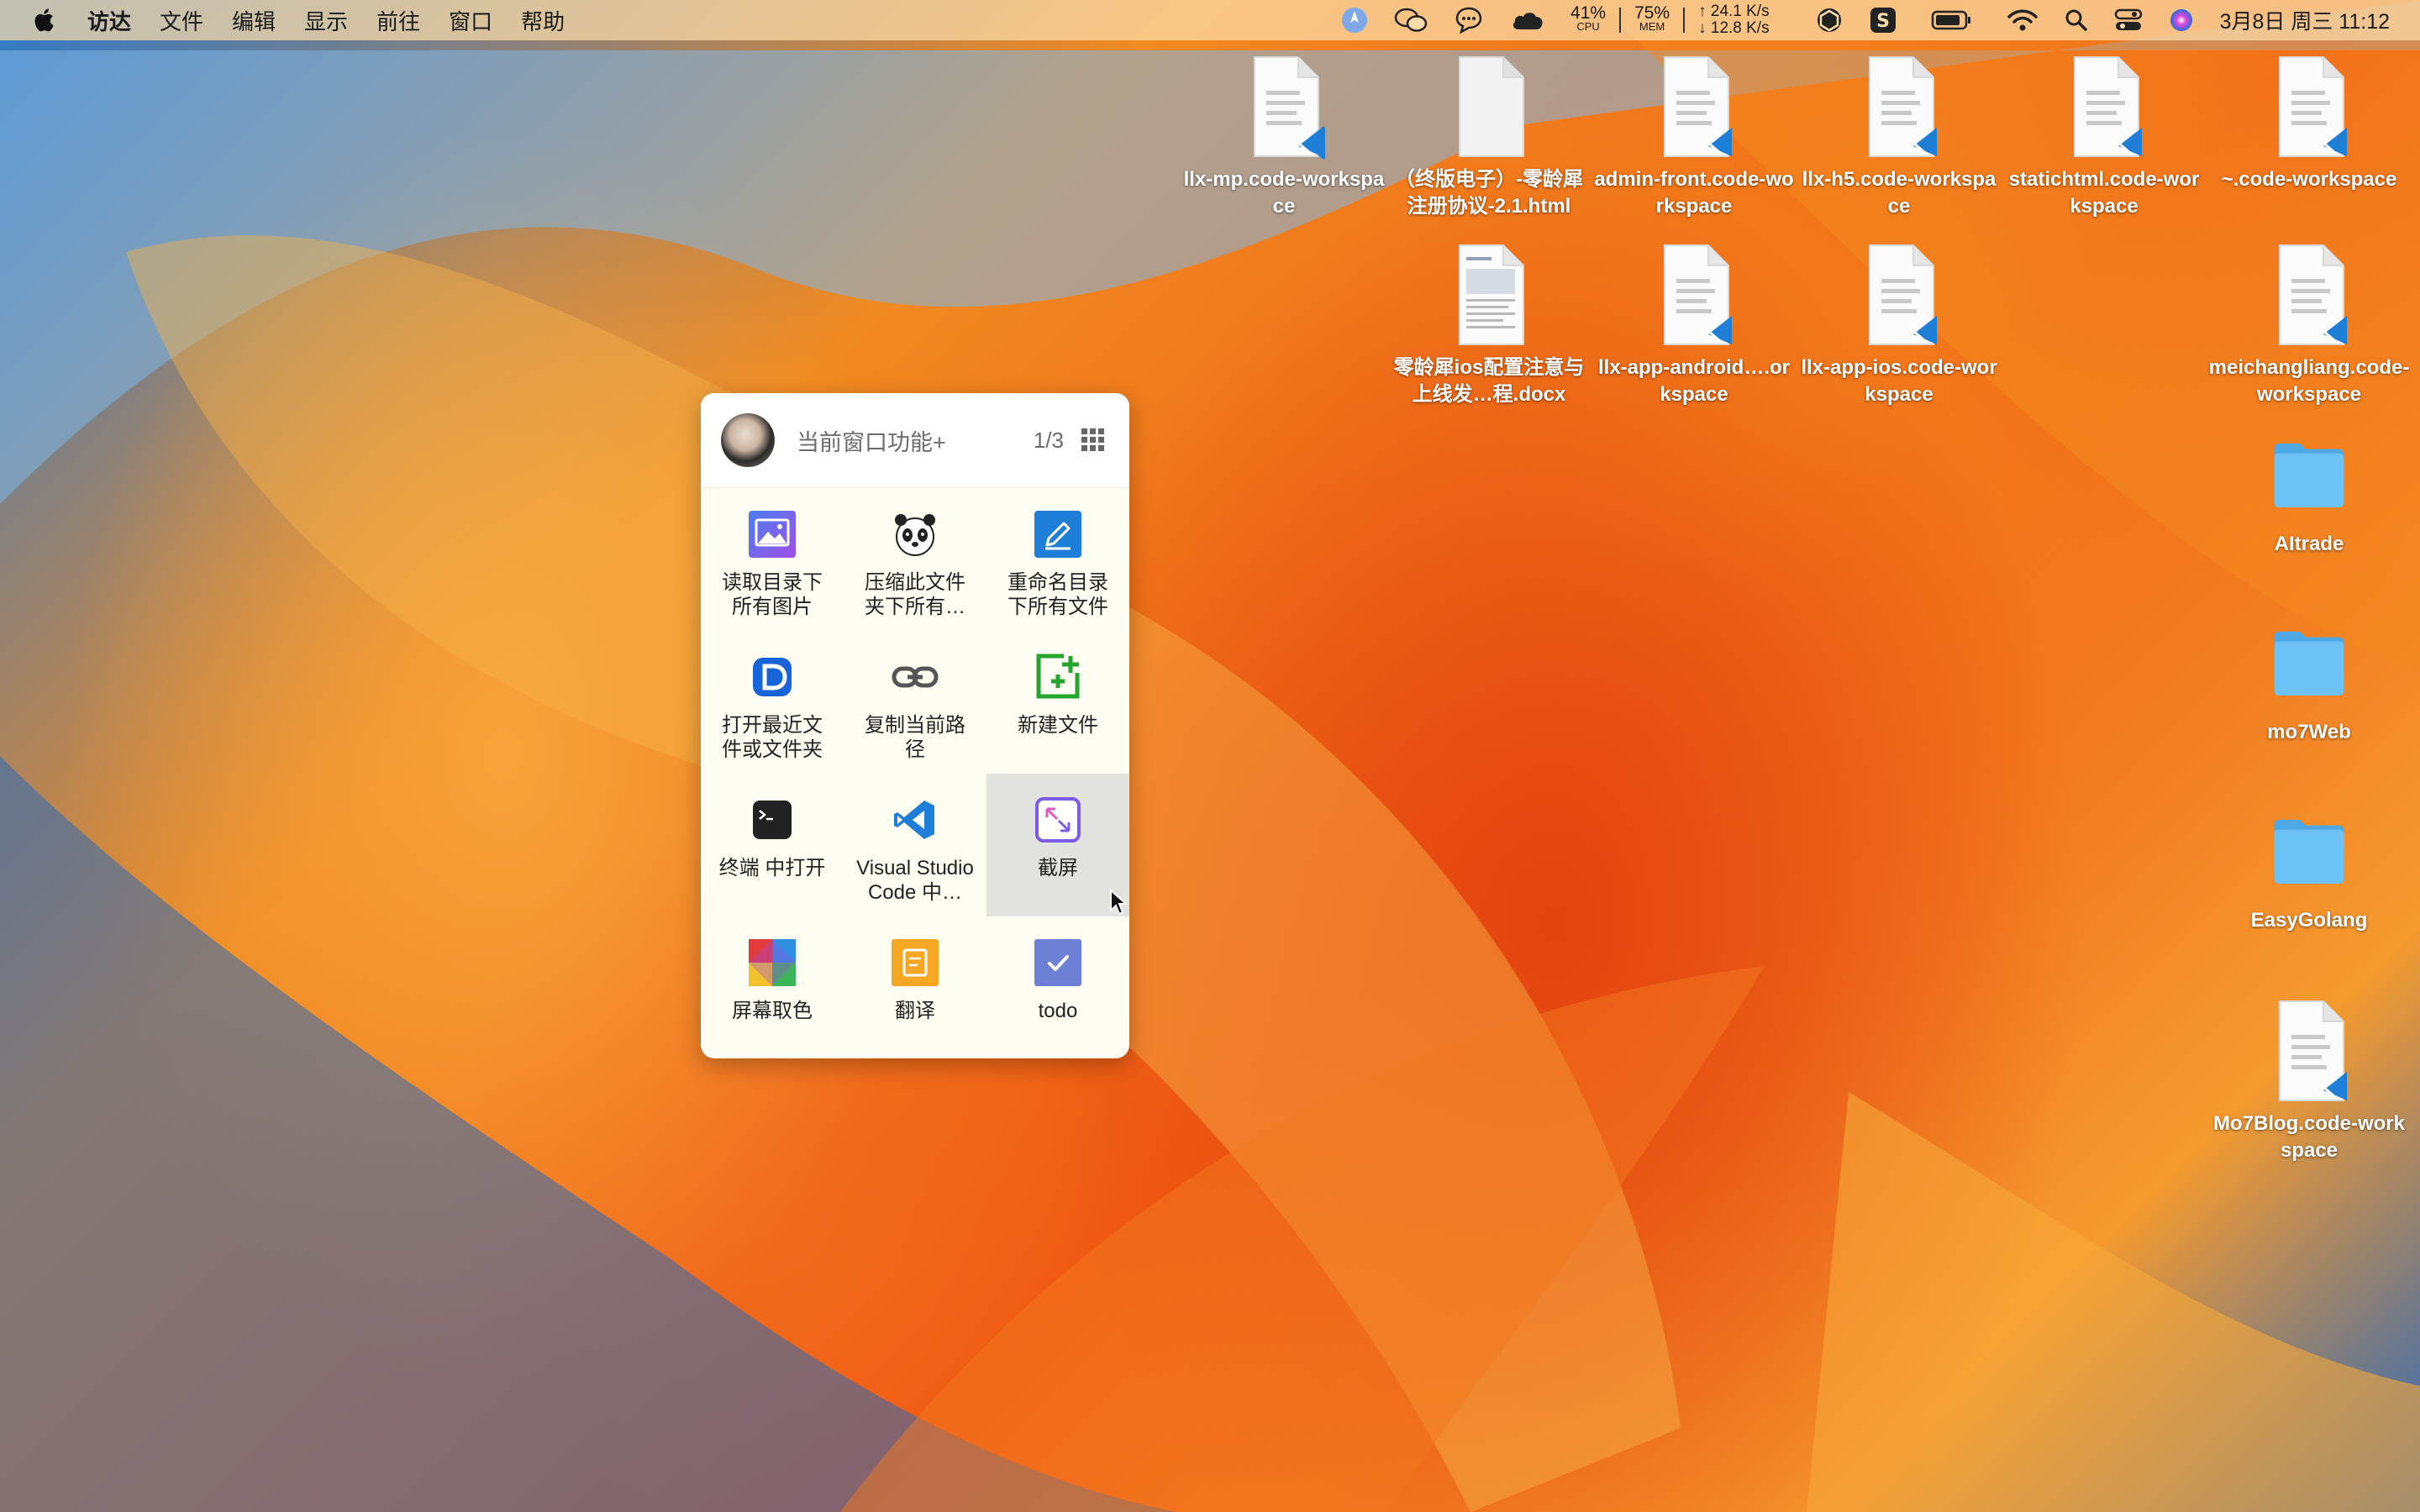  Describe the element at coordinates (772, 820) in the screenshot. I see `terminal-icon` at that location.